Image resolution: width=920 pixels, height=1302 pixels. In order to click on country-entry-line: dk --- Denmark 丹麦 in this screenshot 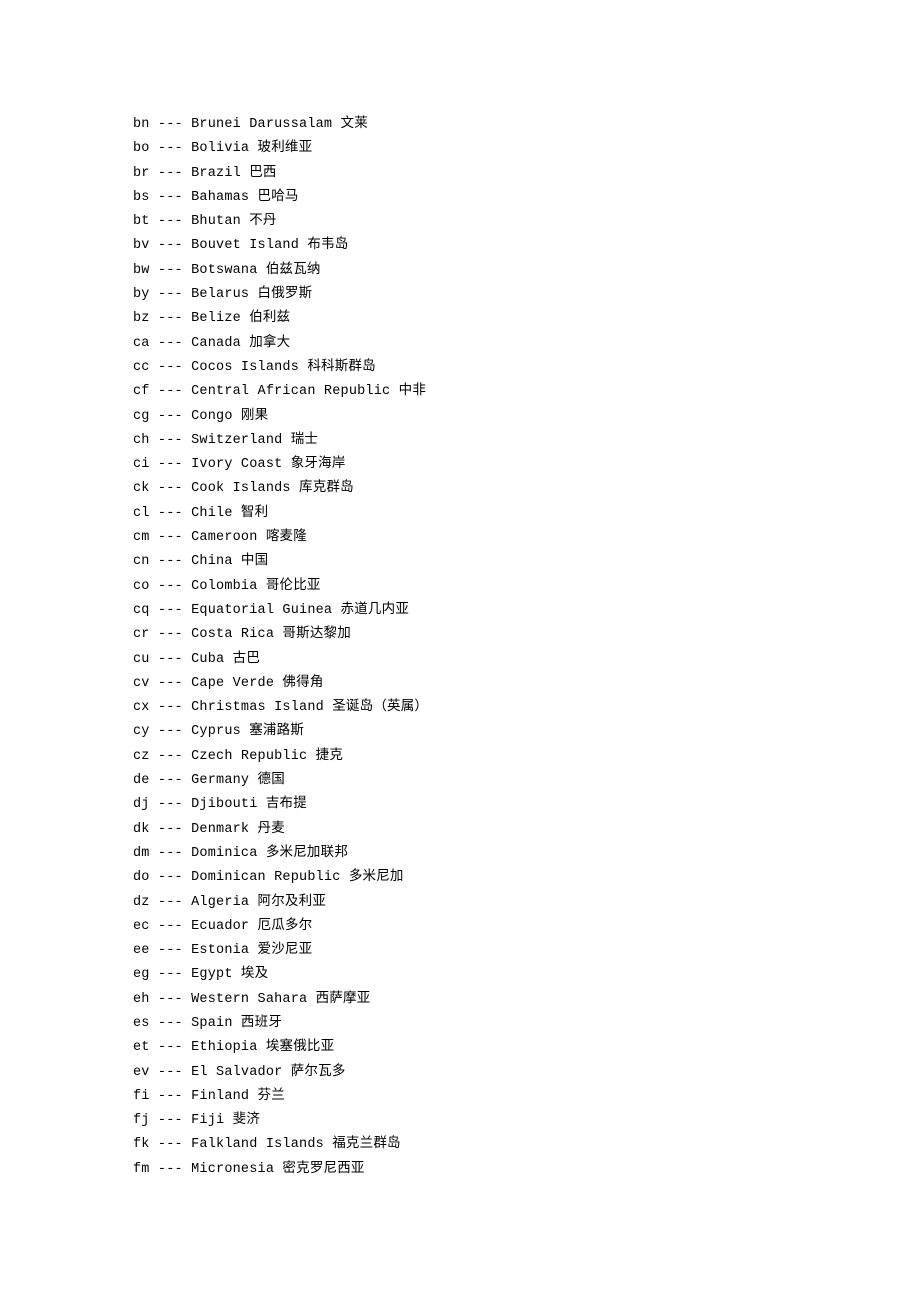, I will do `click(209, 829)`.